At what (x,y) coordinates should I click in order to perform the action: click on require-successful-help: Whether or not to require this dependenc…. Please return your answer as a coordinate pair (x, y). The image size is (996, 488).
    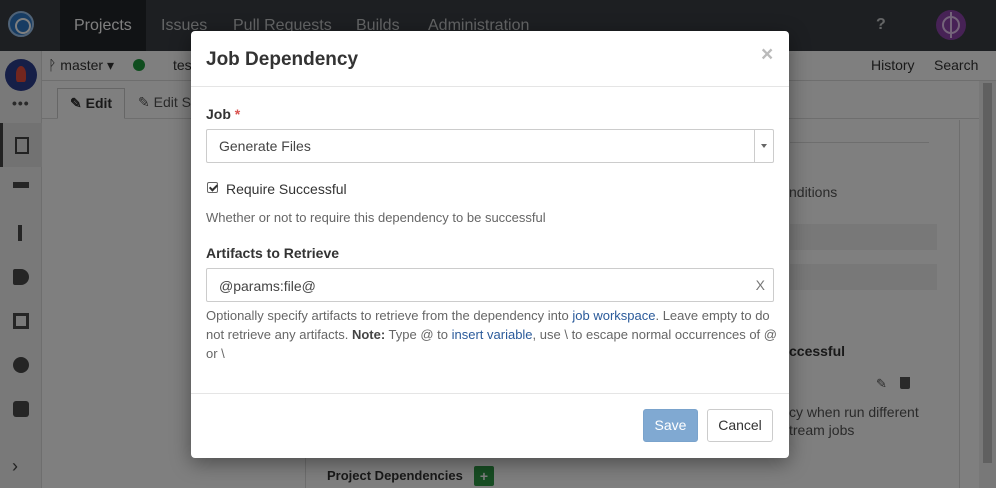
    Looking at the image, I should click on (376, 217).